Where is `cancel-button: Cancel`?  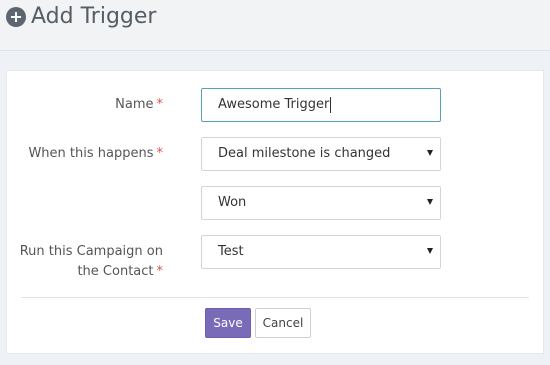
cancel-button: Cancel is located at coordinates (283, 323).